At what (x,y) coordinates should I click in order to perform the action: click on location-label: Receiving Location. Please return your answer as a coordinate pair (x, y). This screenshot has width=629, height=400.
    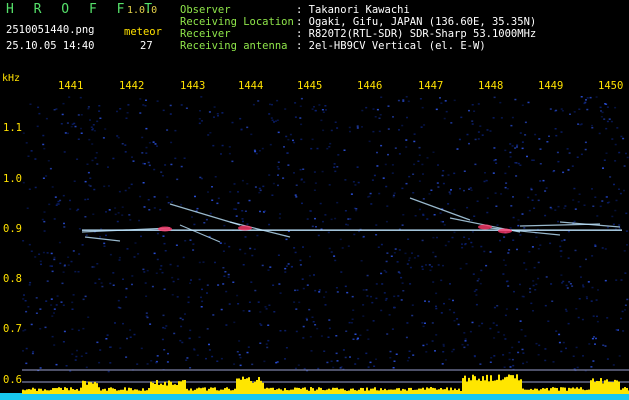
    Looking at the image, I should click on (237, 22).